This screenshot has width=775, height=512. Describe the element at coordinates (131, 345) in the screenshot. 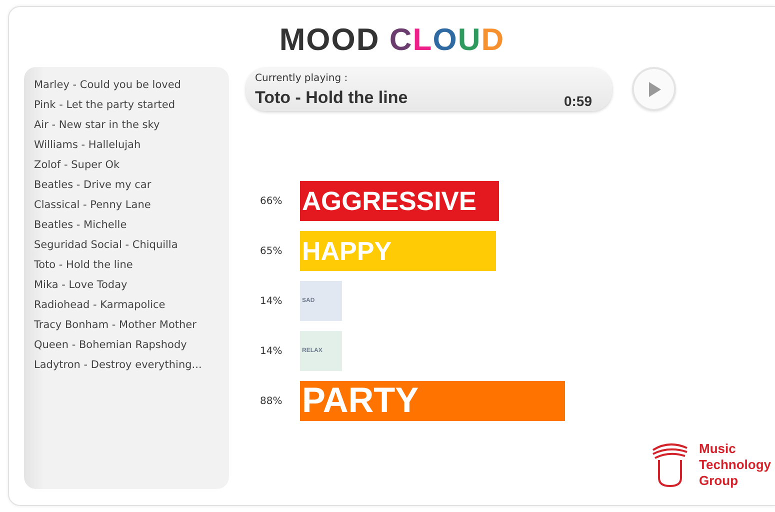

I see `playlist-item: Queen - Bohemian Rapshody` at that location.